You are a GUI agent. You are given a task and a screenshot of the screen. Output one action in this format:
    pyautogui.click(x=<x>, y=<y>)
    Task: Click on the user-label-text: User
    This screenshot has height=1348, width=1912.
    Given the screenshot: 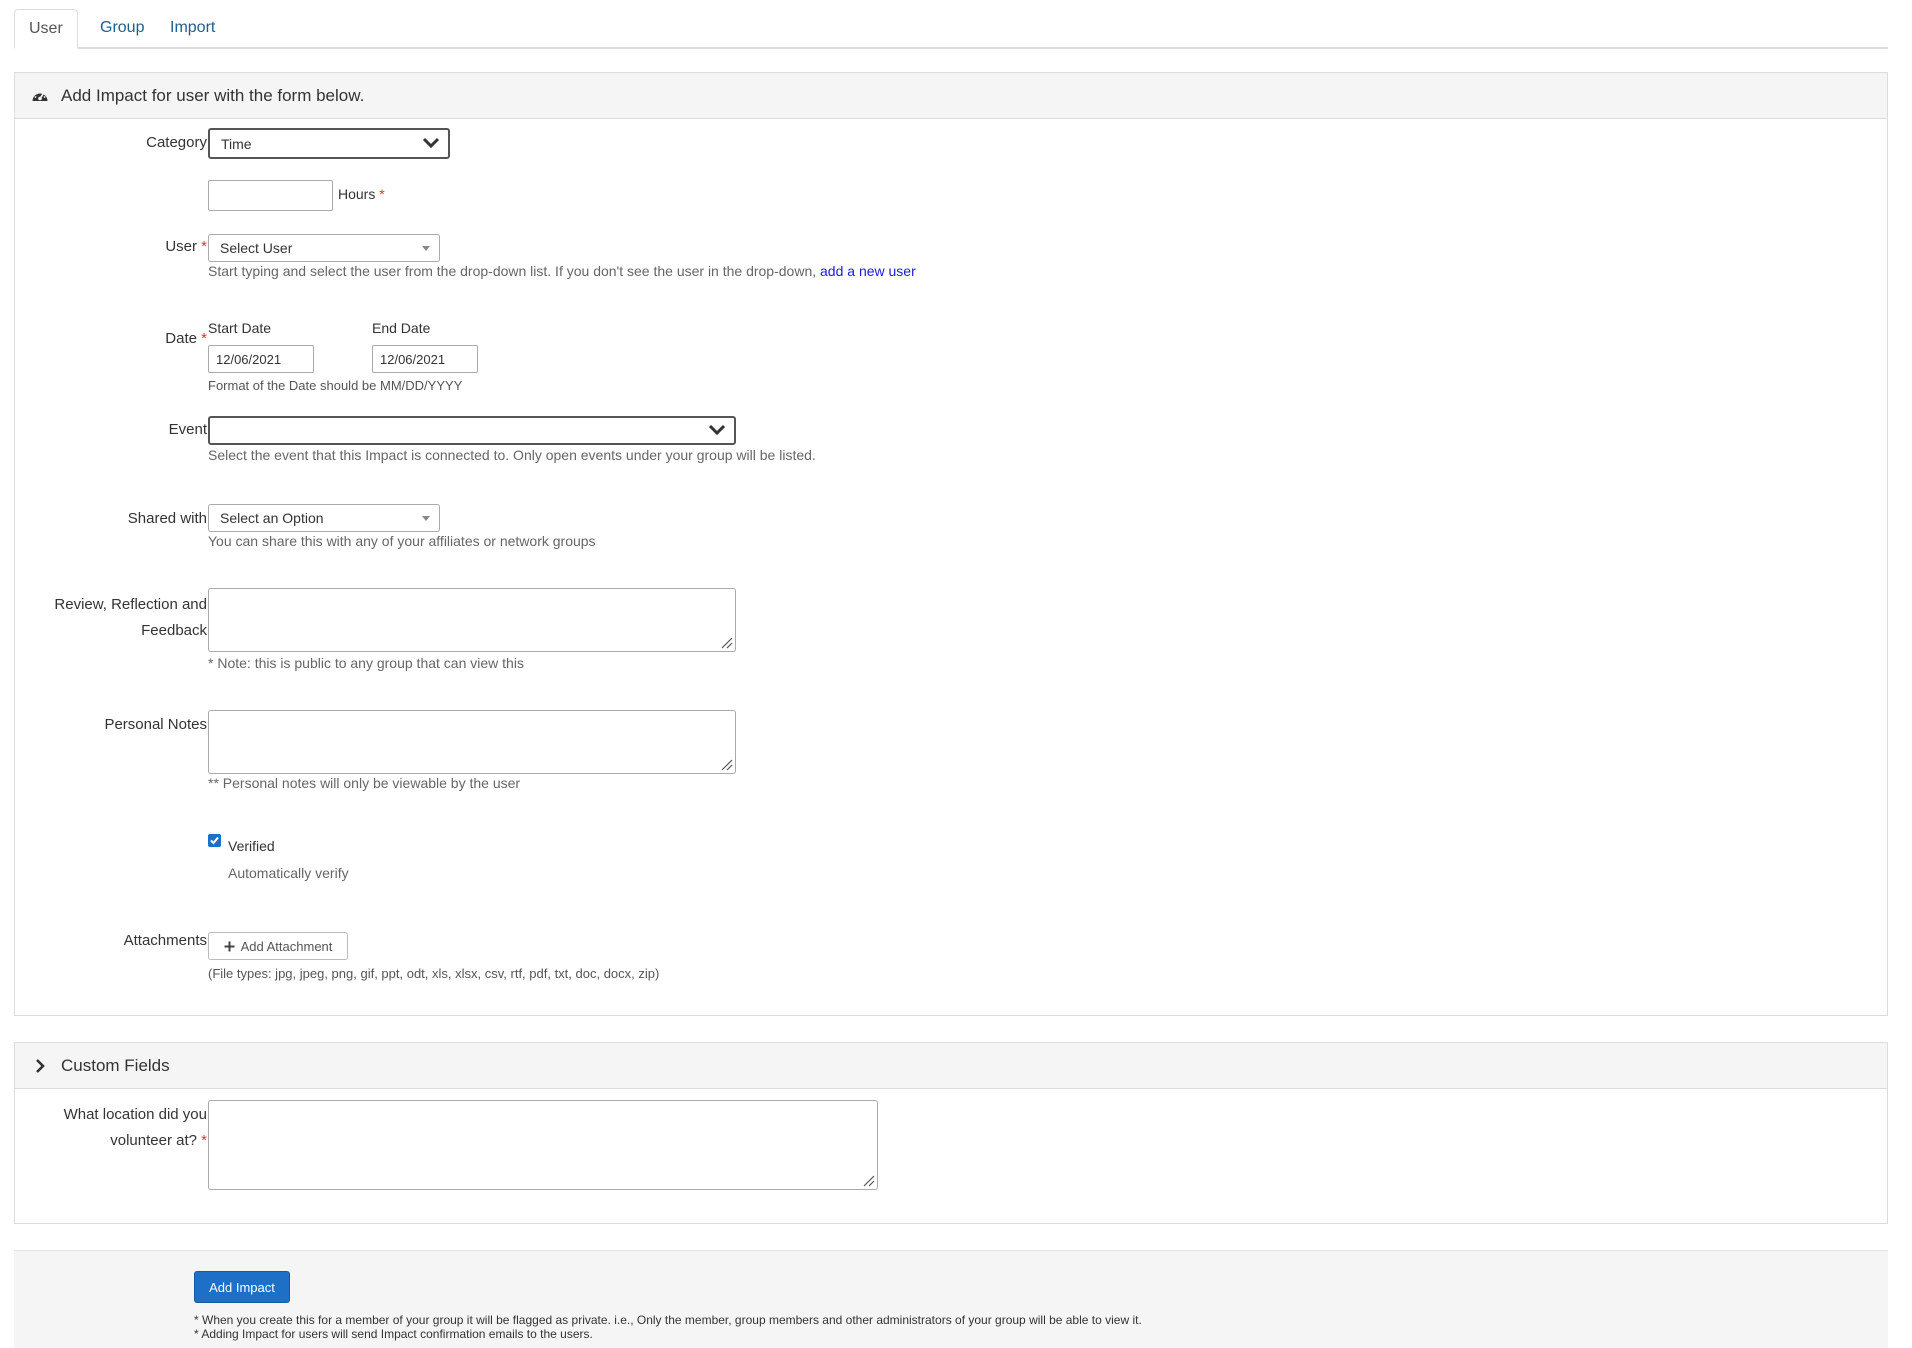 What is the action you would take?
    pyautogui.click(x=181, y=246)
    